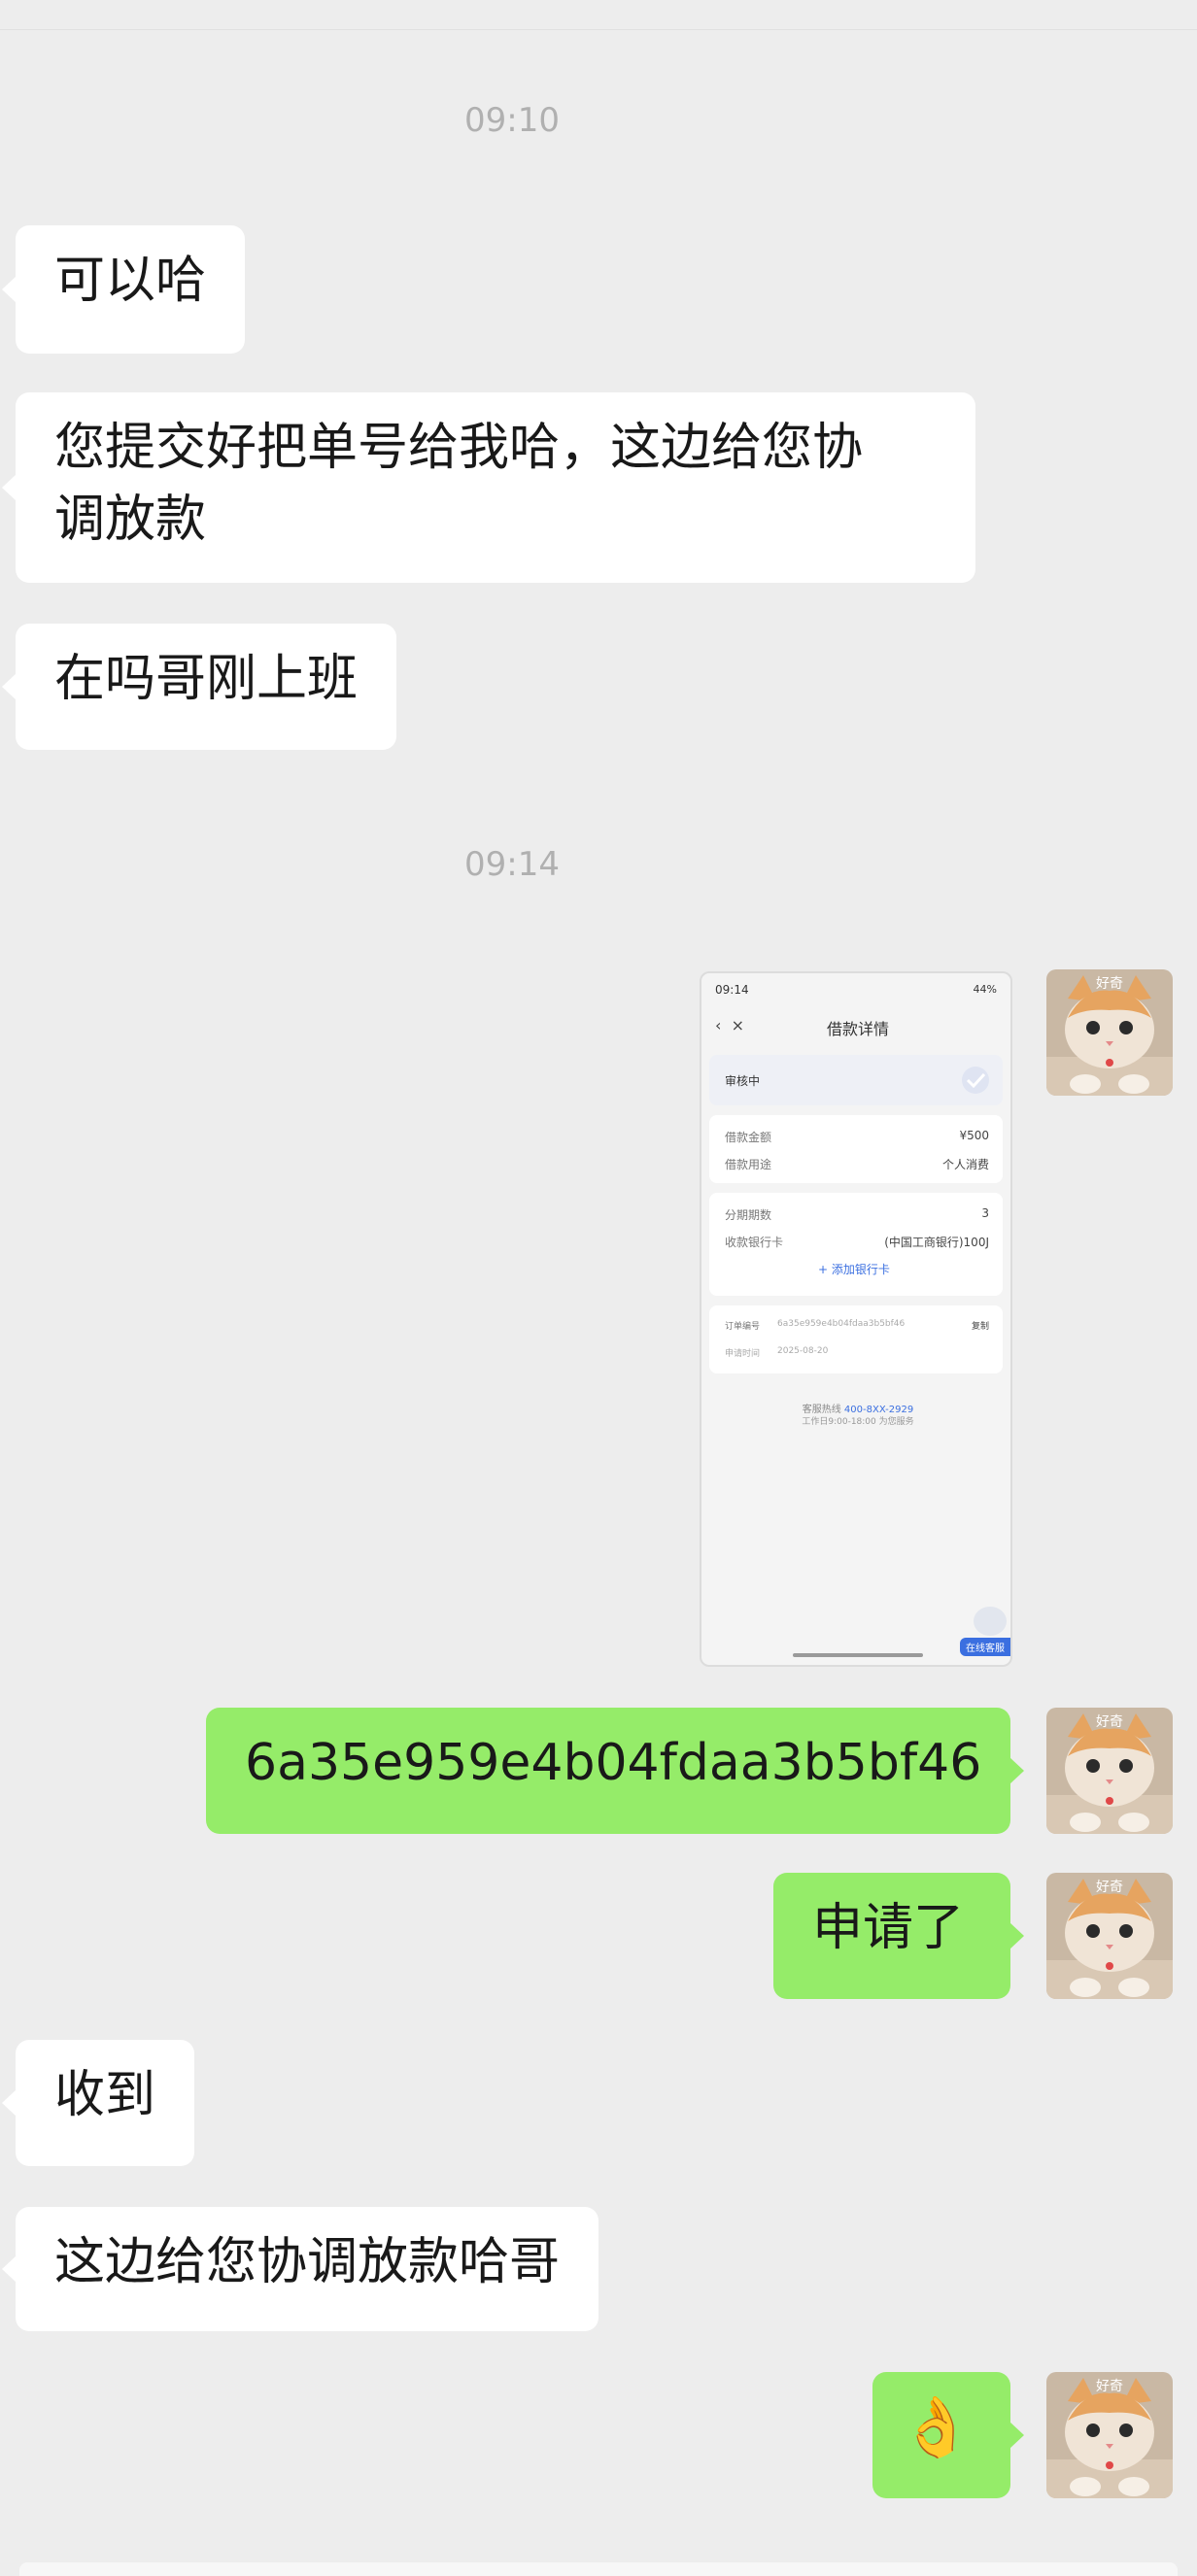  I want to click on message-incoming: 这边给您协调放款哈哥, so click(300, 2269).